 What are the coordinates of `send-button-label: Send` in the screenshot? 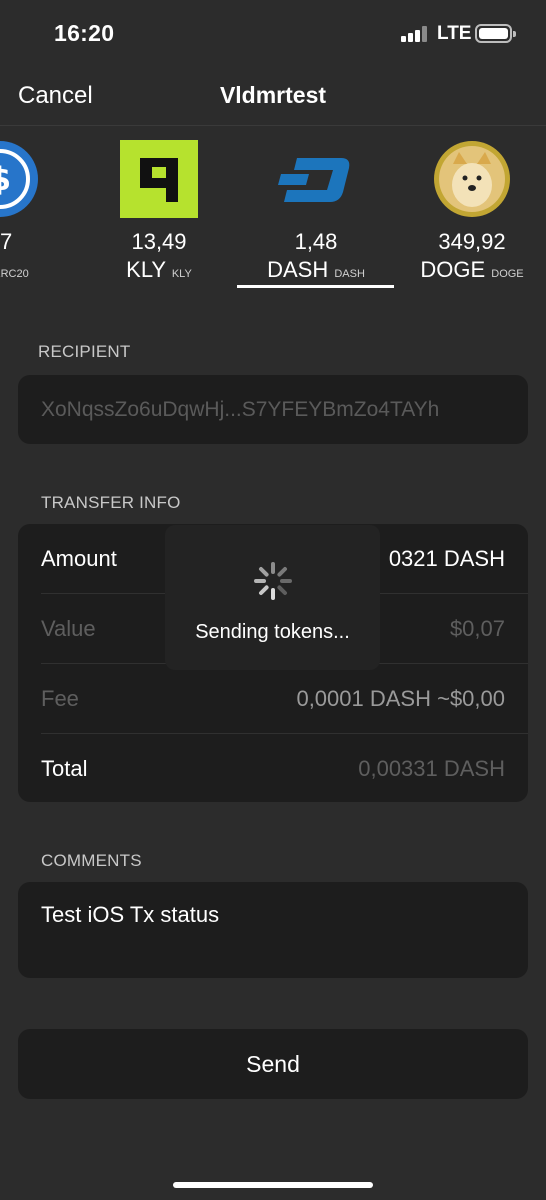 It's located at (273, 1064).